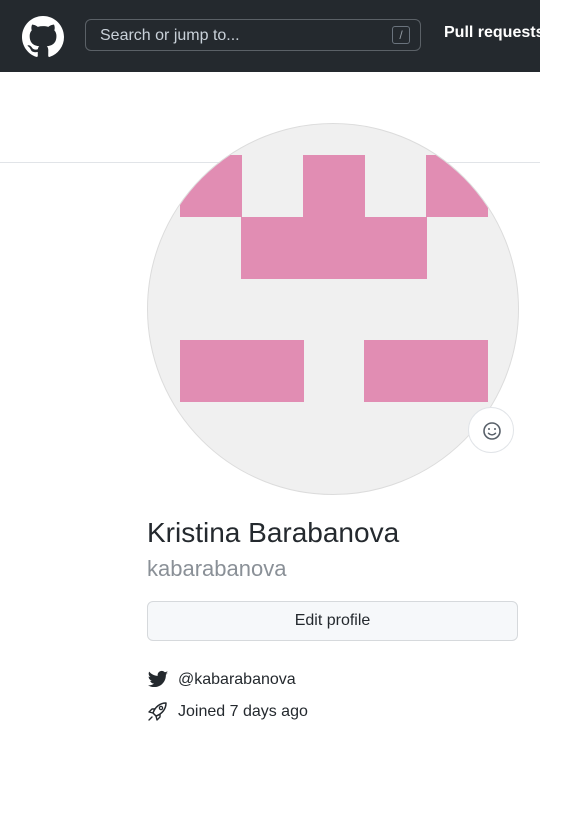 The height and width of the screenshot is (823, 582). I want to click on search-input: Search or jump to... /, so click(253, 35).